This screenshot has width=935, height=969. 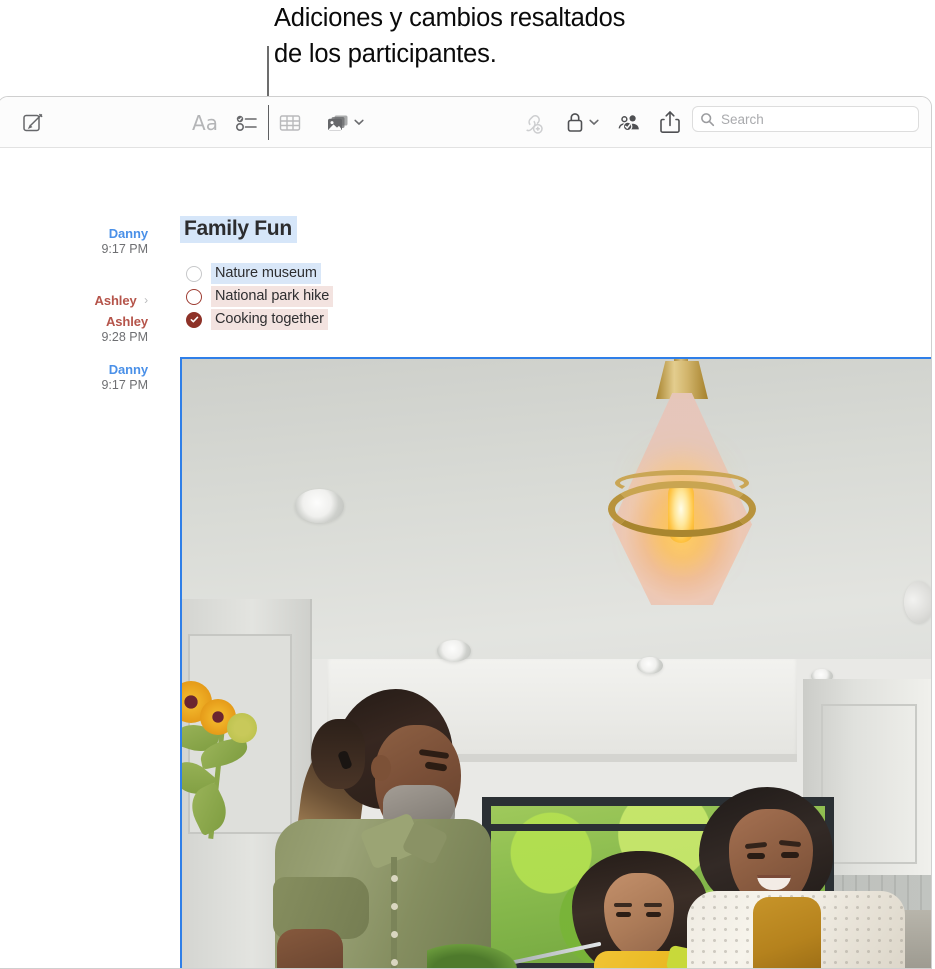 I want to click on checklist-item: Nature museum, so click(x=360, y=273).